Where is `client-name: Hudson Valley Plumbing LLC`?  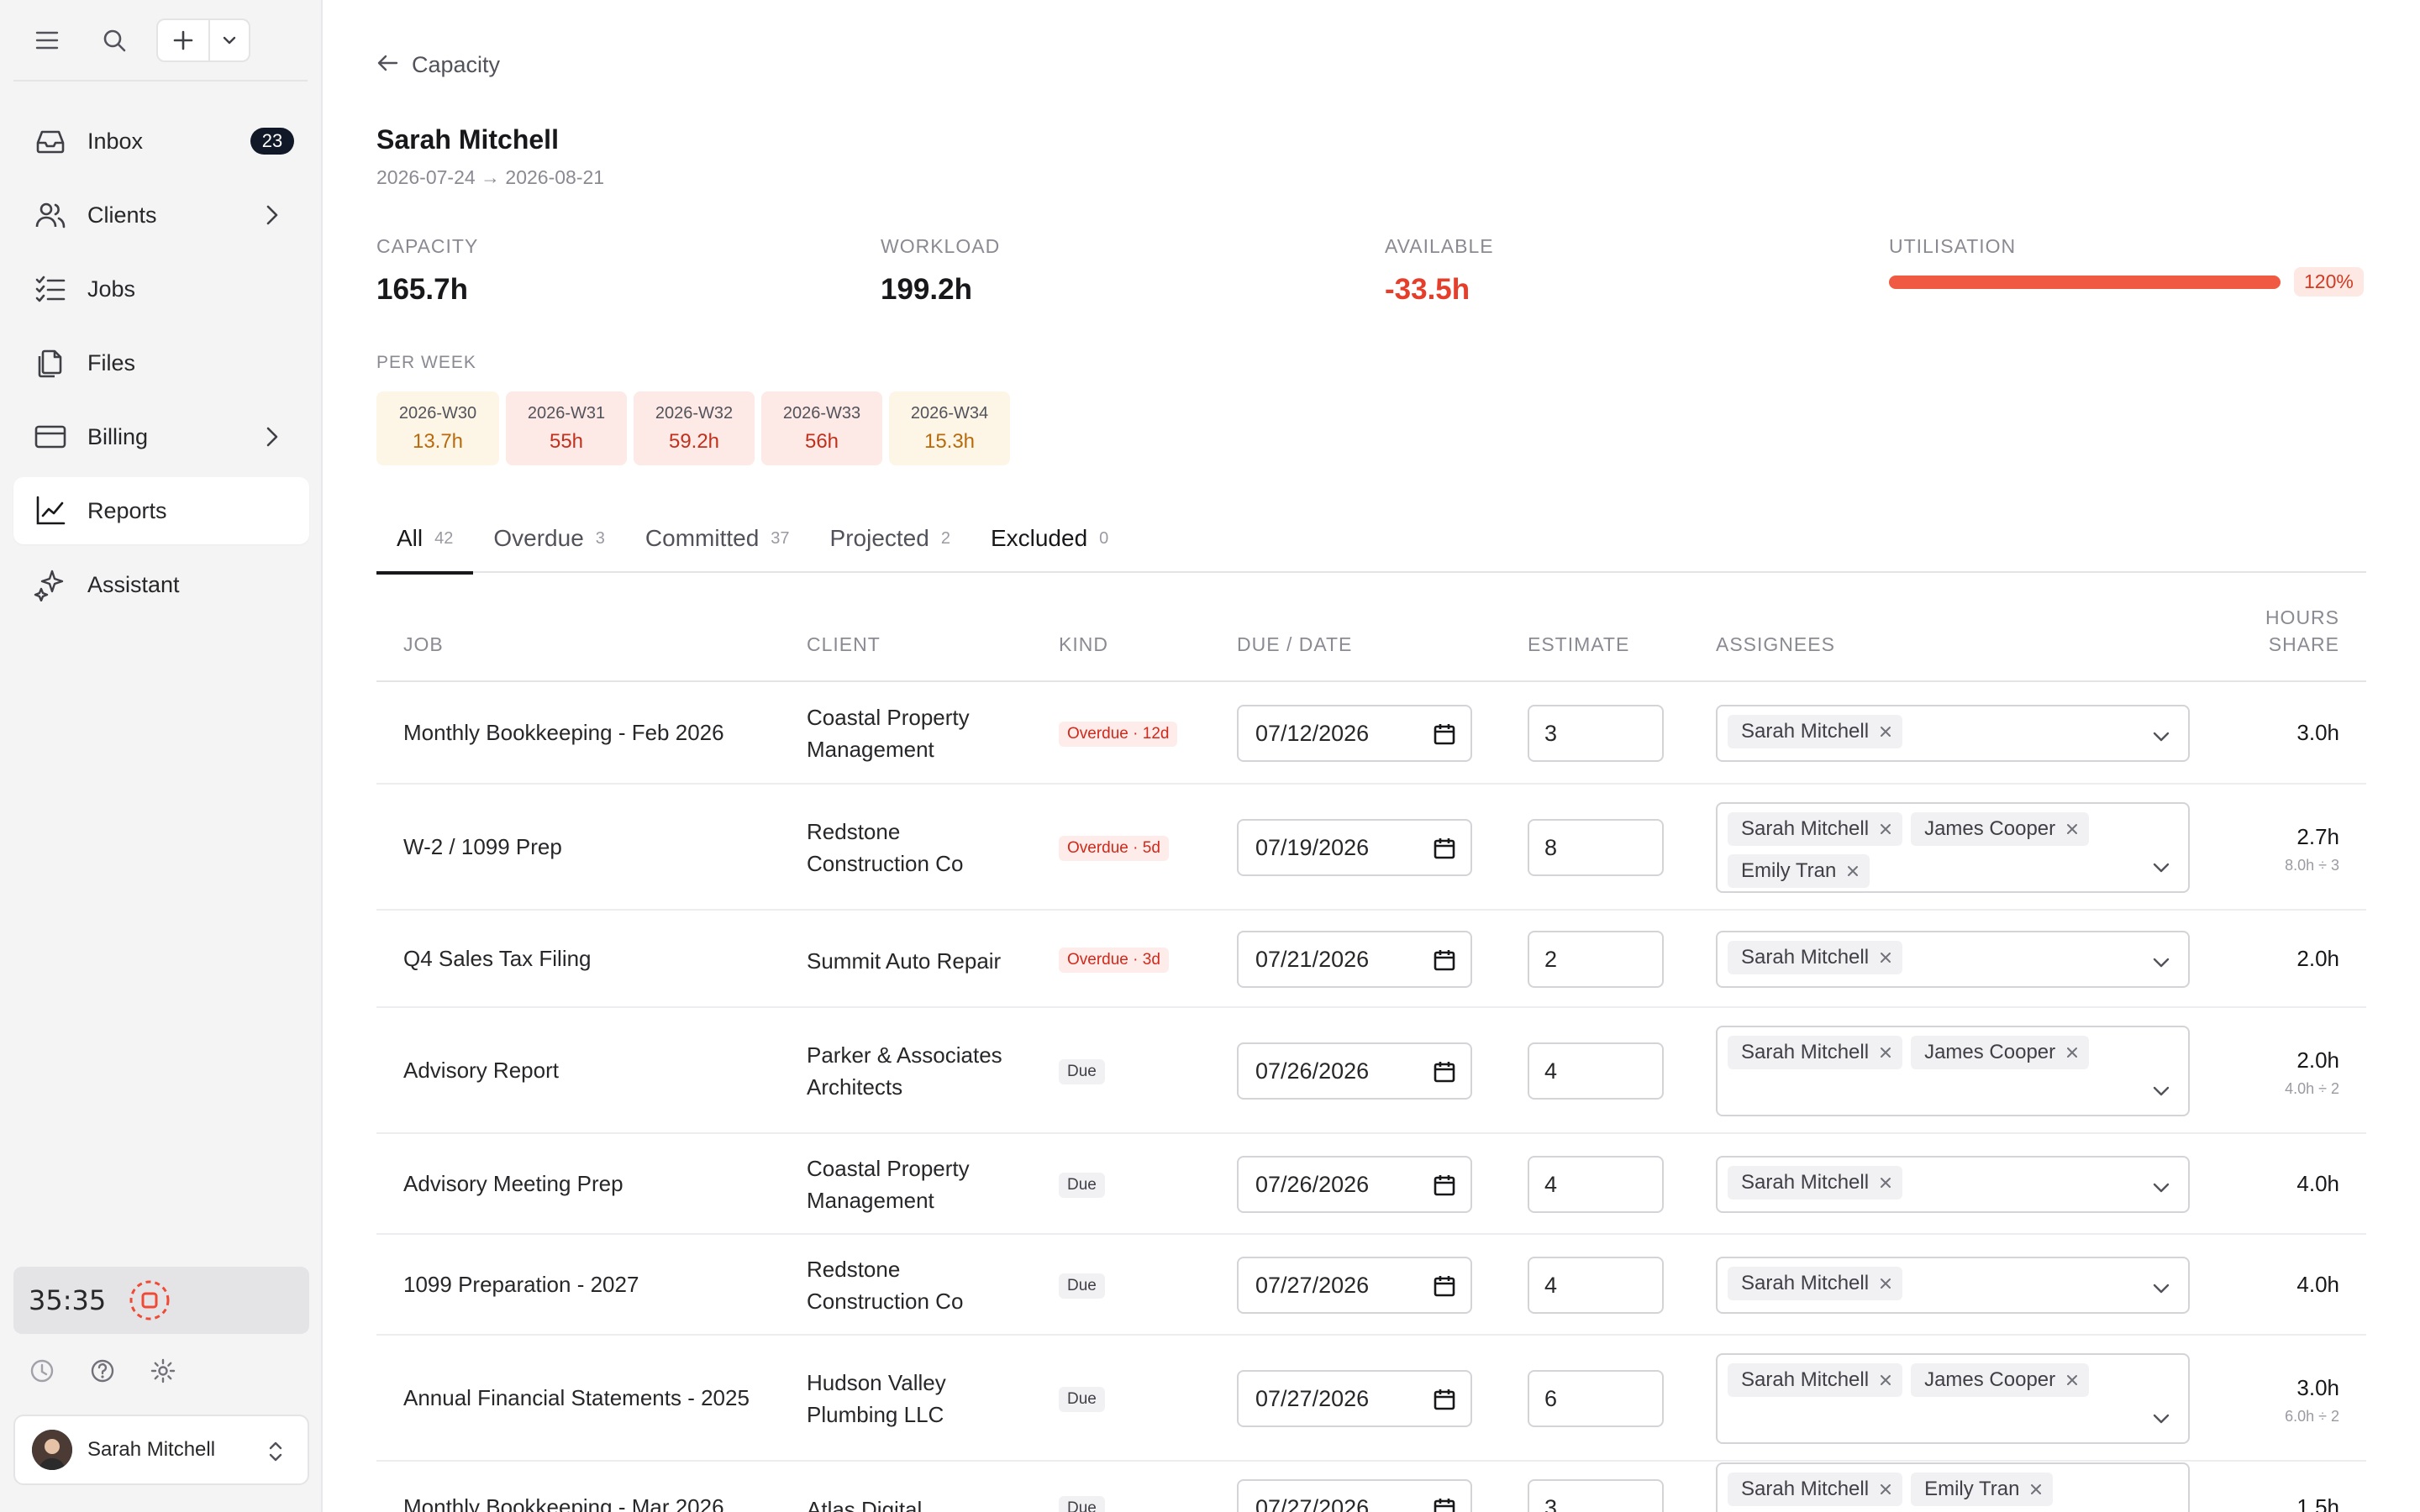 client-name: Hudson Valley Plumbing LLC is located at coordinates (876, 1399).